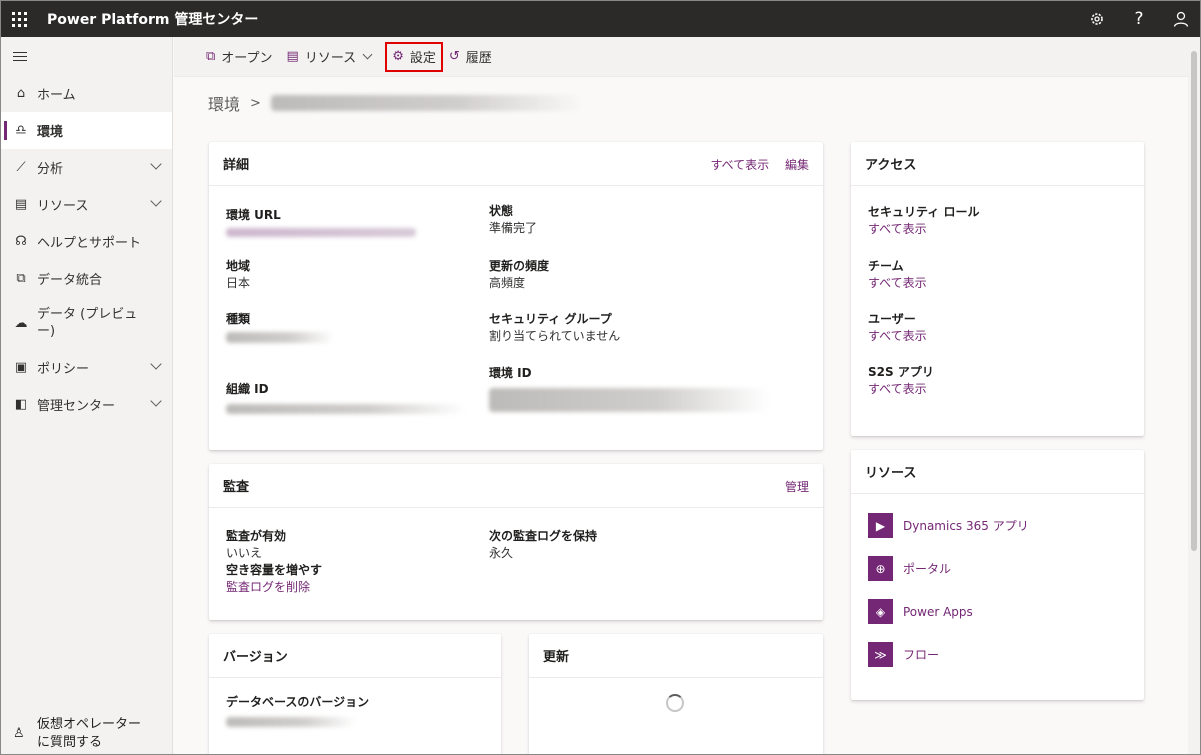 This screenshot has width=1201, height=755. Describe the element at coordinates (255, 657) in the screenshot. I see `version-card-title: バージョン` at that location.